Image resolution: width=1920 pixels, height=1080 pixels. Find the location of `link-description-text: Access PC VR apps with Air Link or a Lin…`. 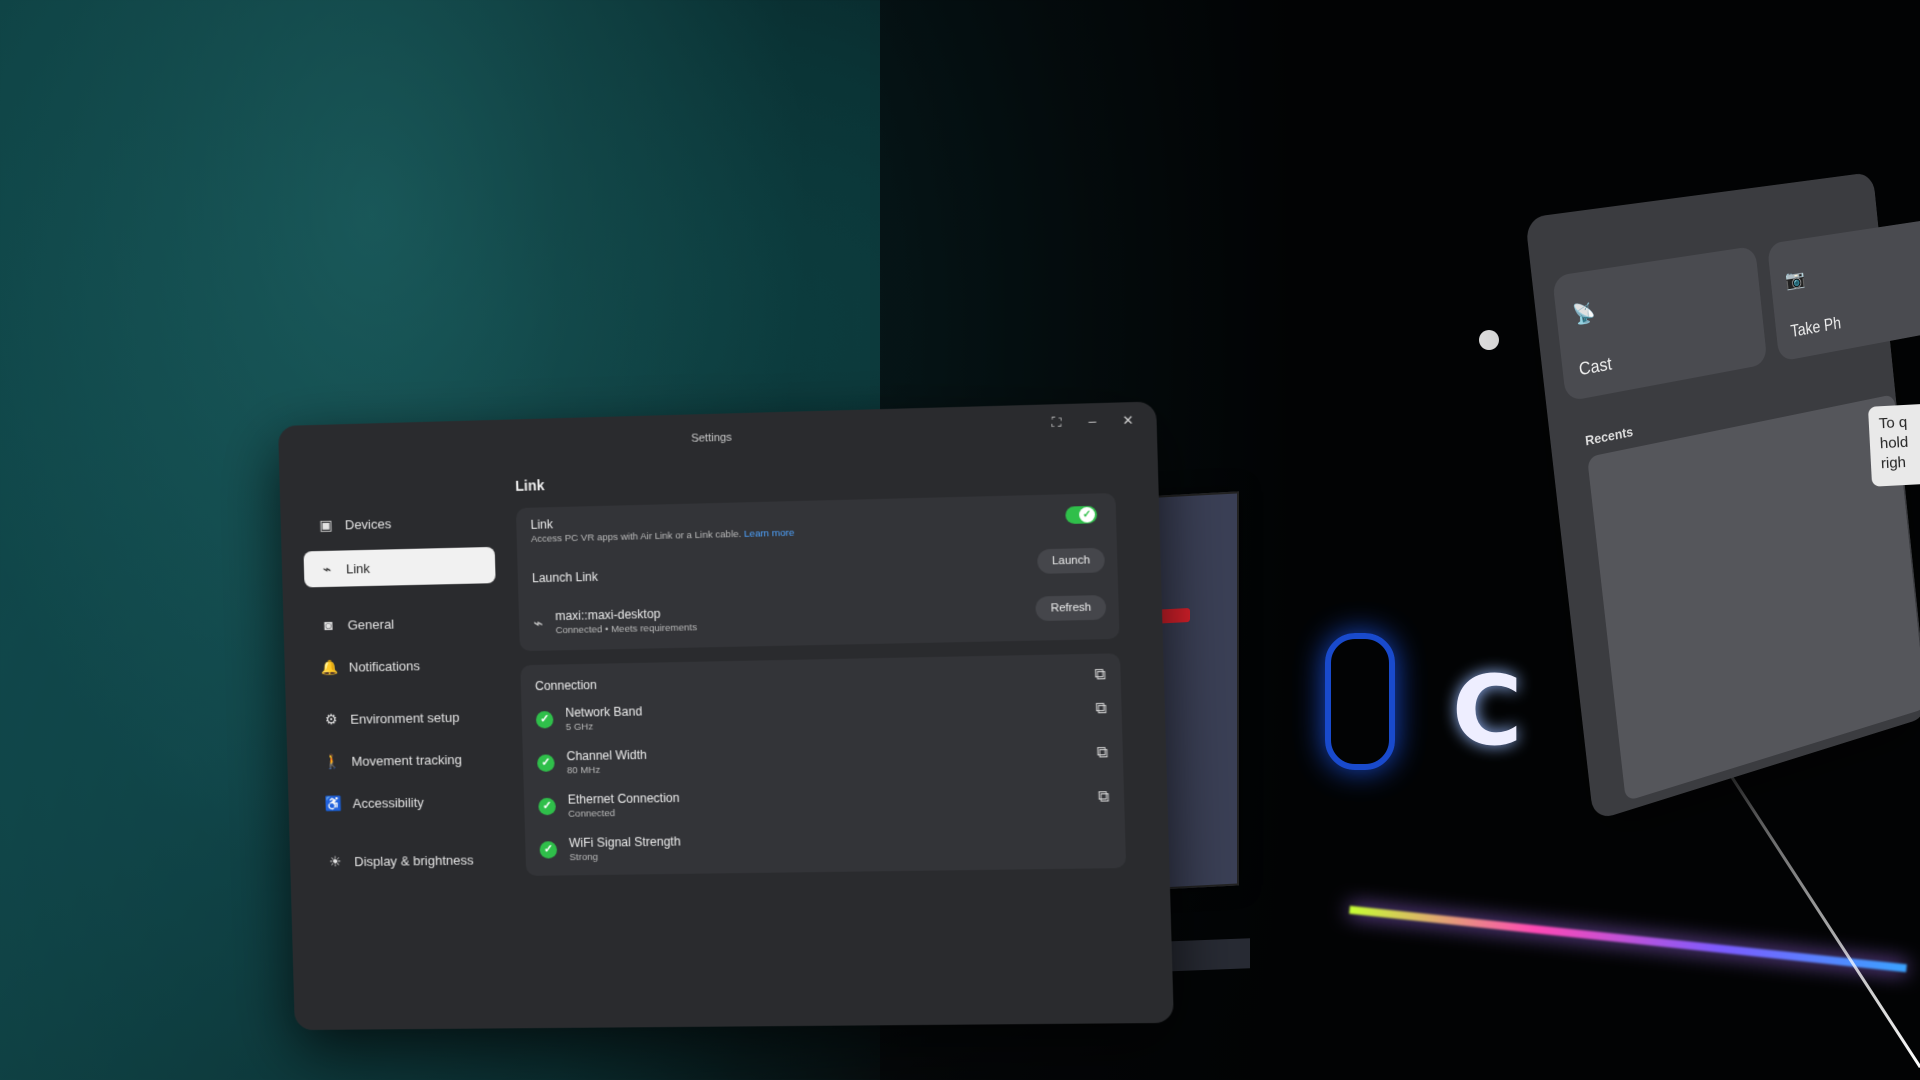

link-description-text: Access PC VR apps with Air Link or a Lin… is located at coordinates (636, 537).